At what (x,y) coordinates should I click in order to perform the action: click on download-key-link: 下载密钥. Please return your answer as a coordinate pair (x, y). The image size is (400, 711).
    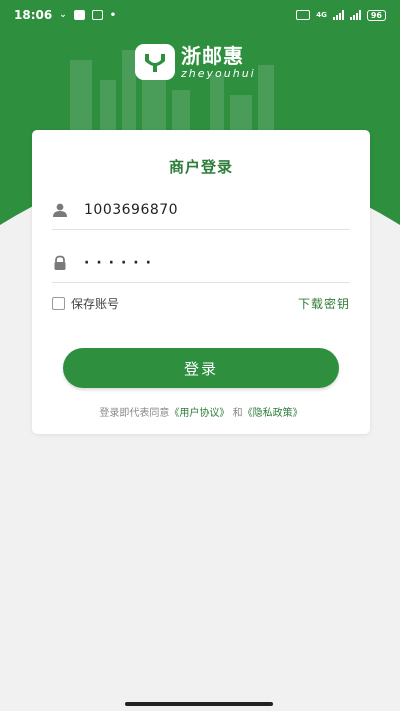
    Looking at the image, I should click on (324, 303).